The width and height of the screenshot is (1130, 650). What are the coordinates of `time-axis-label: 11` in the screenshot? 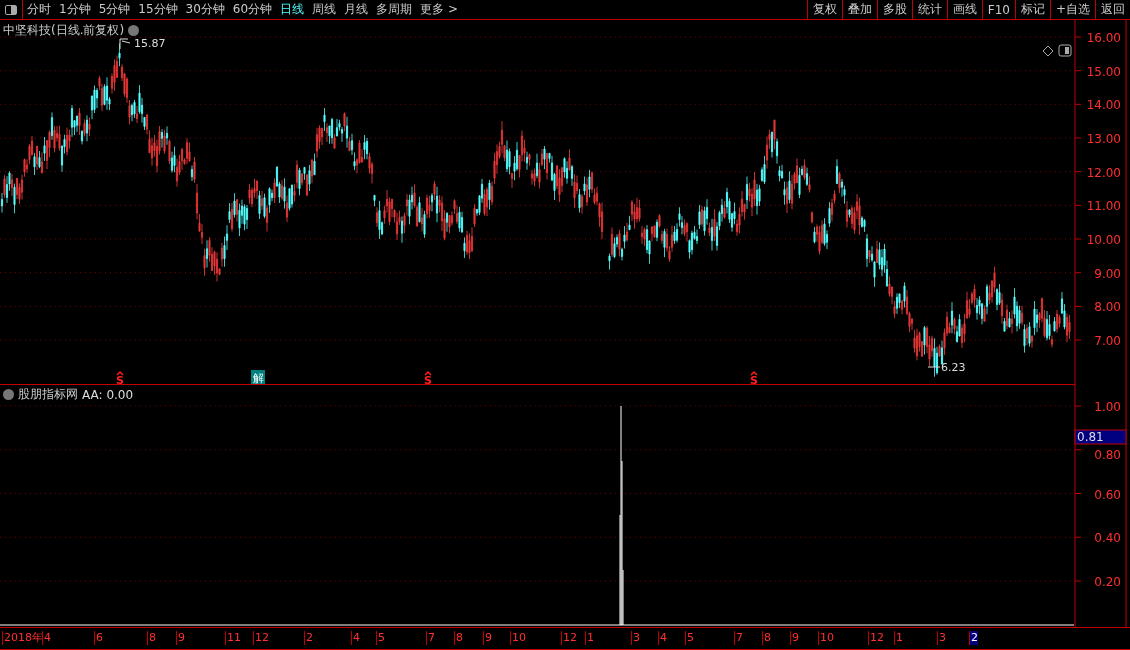 It's located at (233, 638).